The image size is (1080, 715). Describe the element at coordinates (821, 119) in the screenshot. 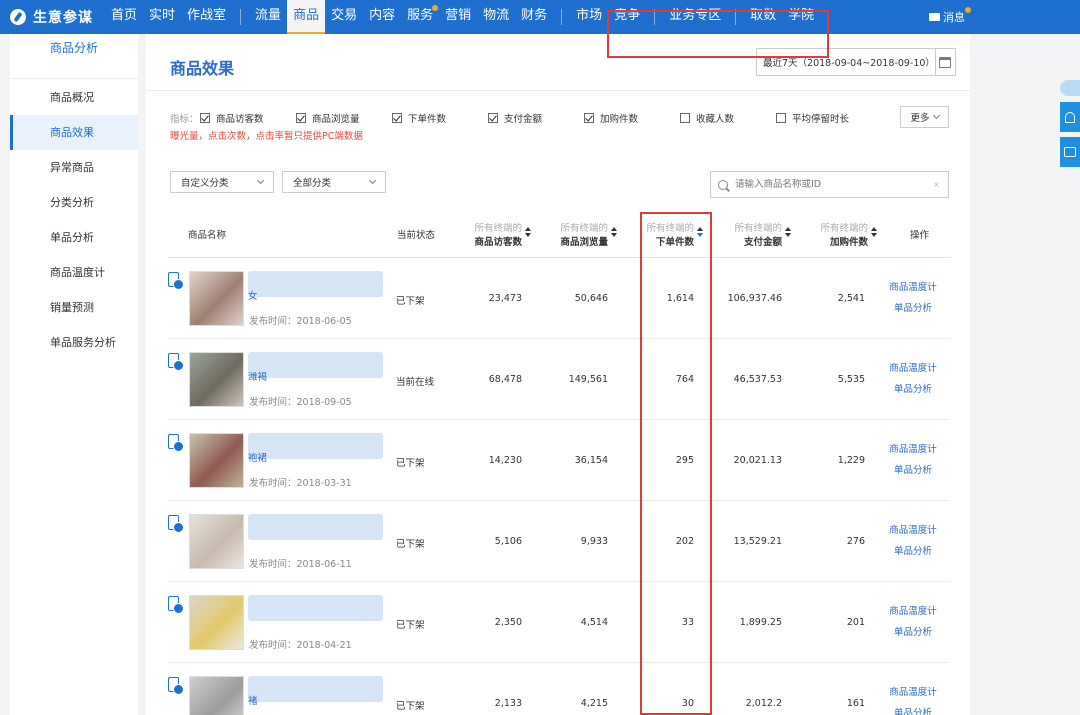

I see `metric-label: 平均停留时长` at that location.